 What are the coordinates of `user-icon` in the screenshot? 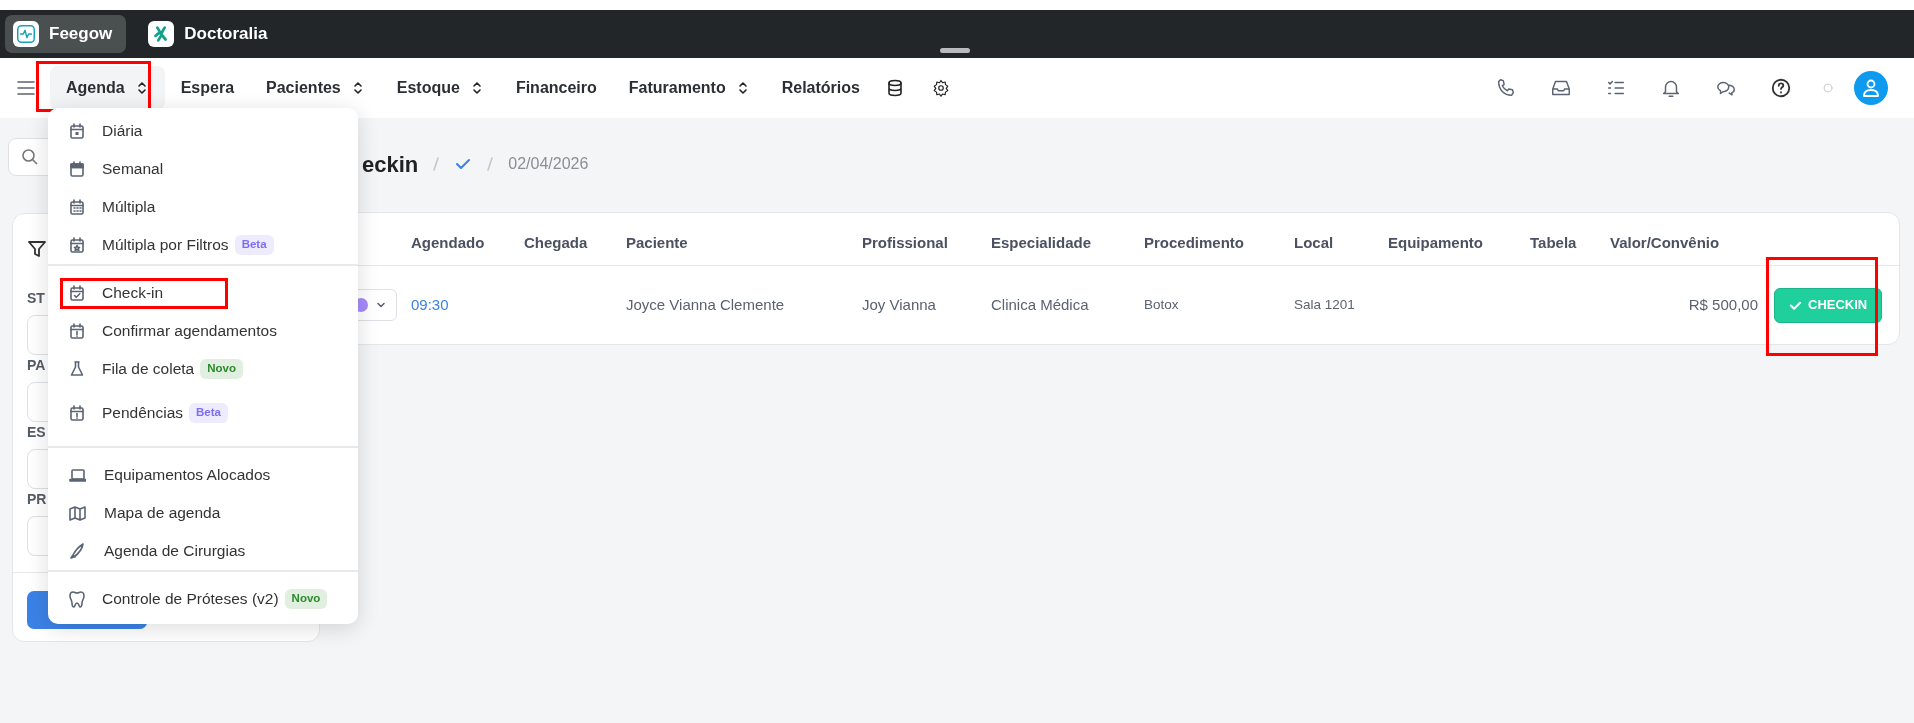 It's located at (1871, 88).